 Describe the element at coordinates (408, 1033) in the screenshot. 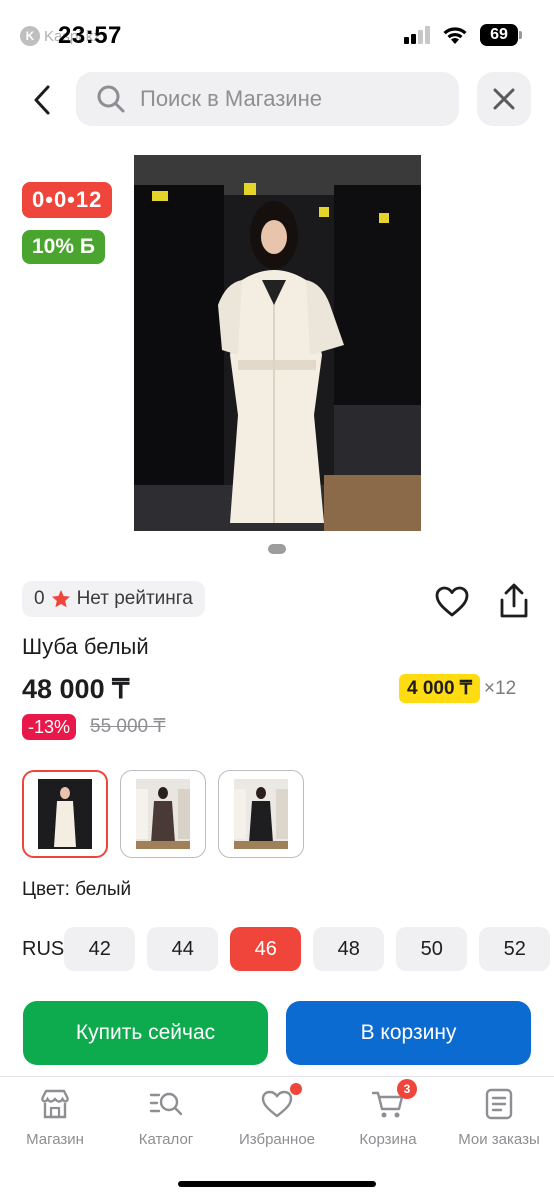

I see `add-to-cart-button: В корзину` at that location.